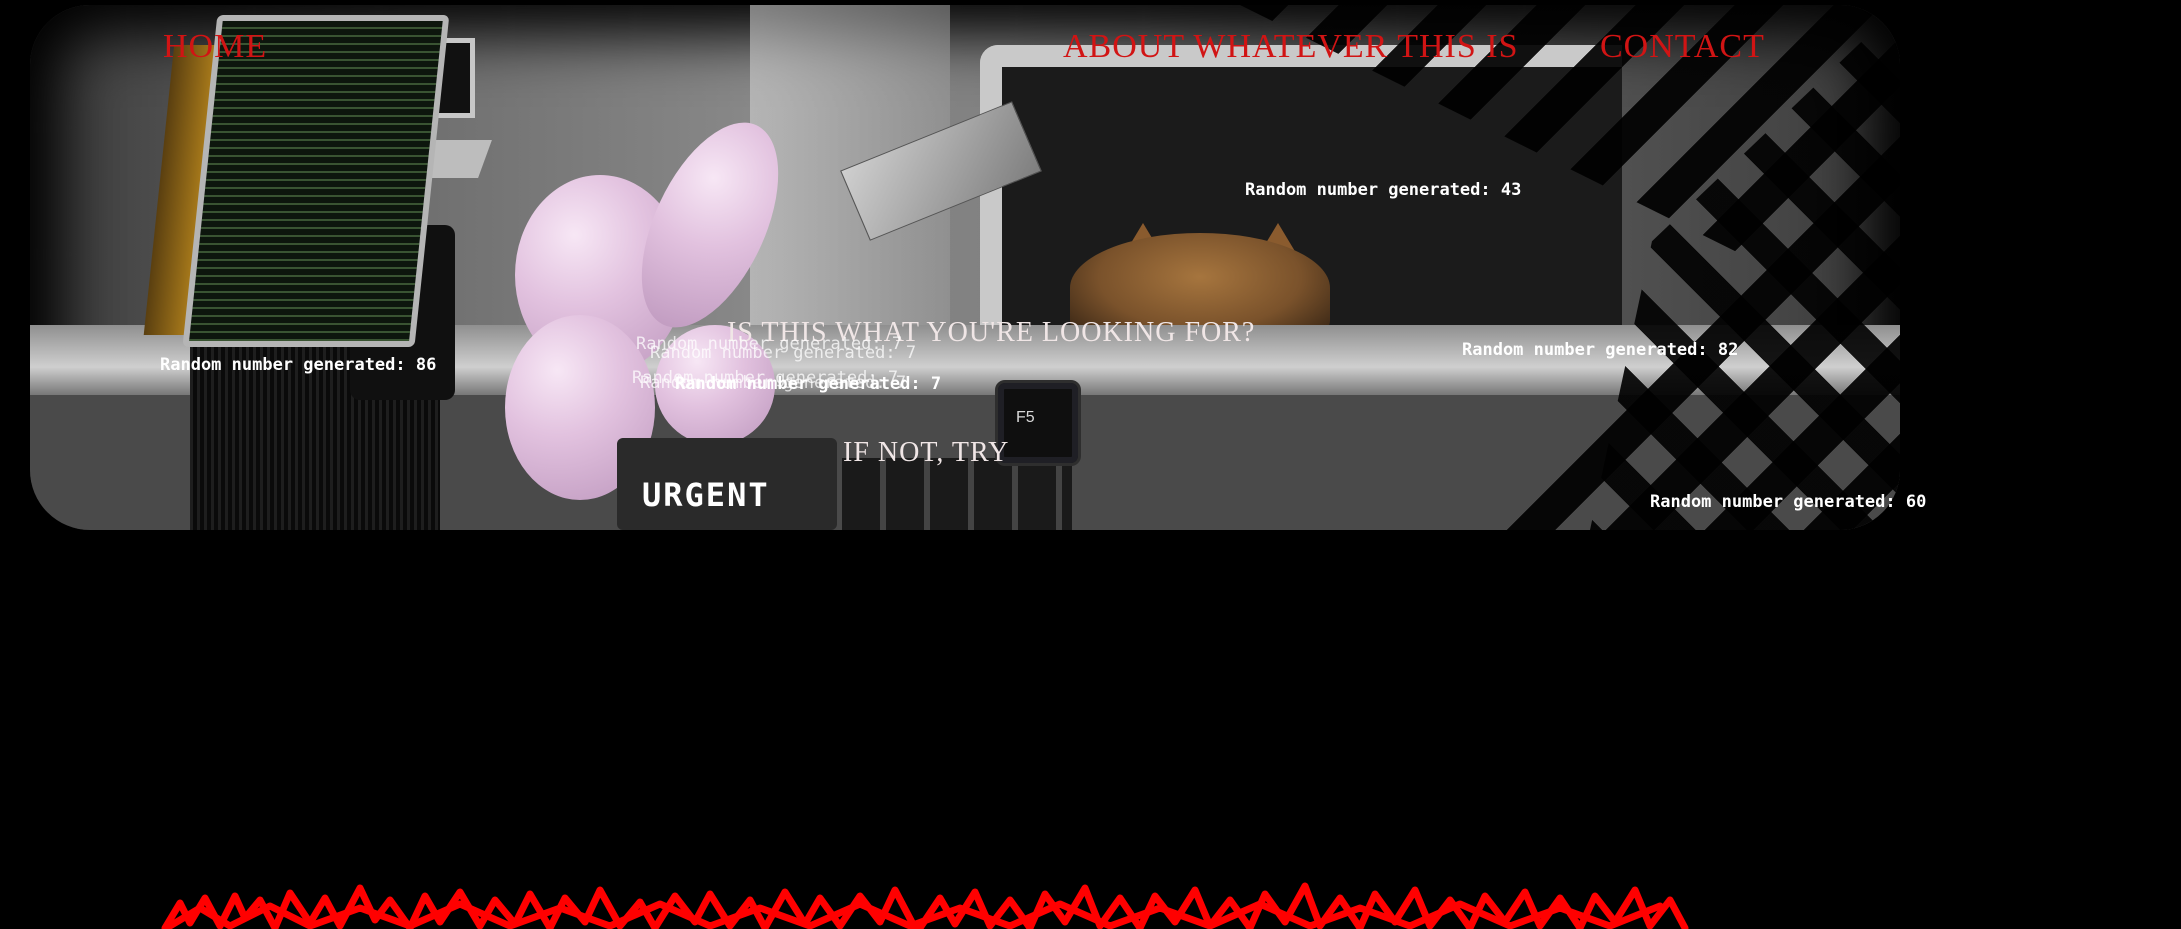  What do you see at coordinates (1600, 350) in the screenshot?
I see `random-number-label: Random number generated: 82` at bounding box center [1600, 350].